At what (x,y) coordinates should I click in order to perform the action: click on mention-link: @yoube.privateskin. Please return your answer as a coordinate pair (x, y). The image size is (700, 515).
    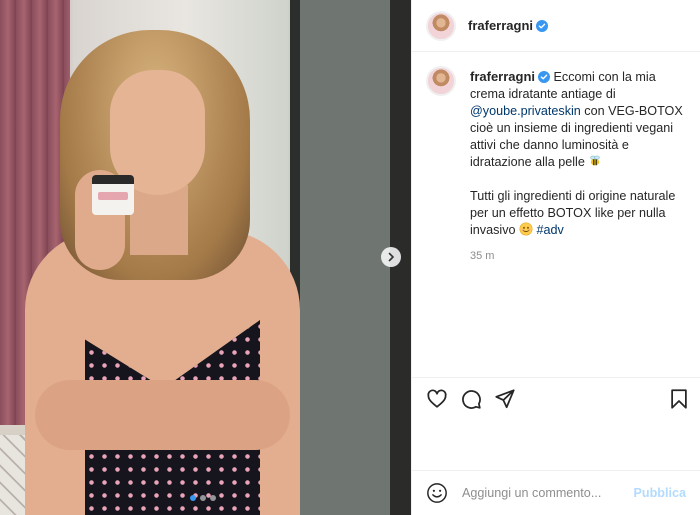
    Looking at the image, I should click on (525, 111).